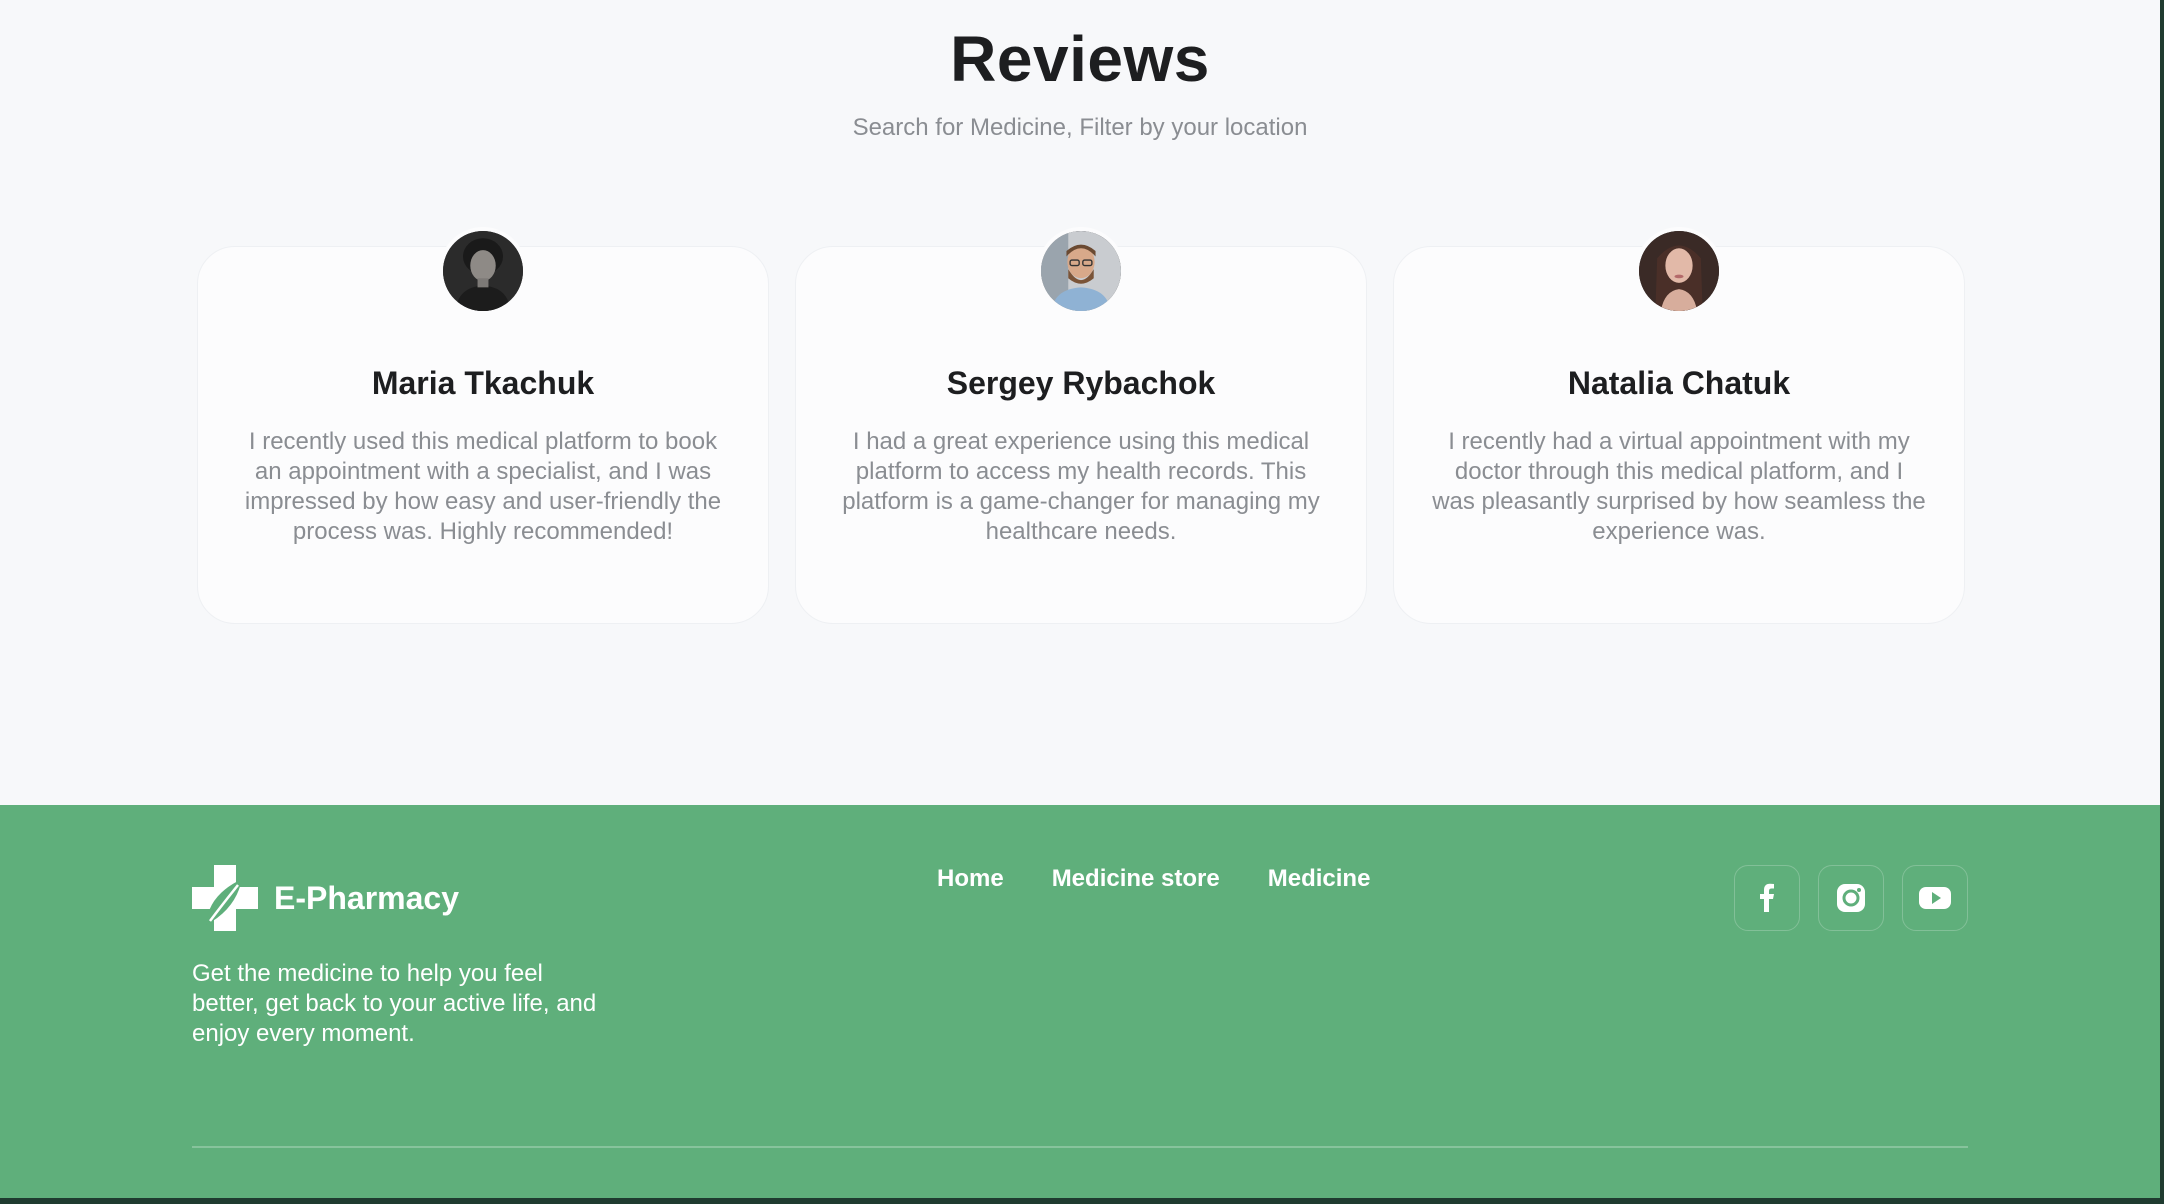 The width and height of the screenshot is (2164, 1204). I want to click on youtube-button, so click(1935, 898).